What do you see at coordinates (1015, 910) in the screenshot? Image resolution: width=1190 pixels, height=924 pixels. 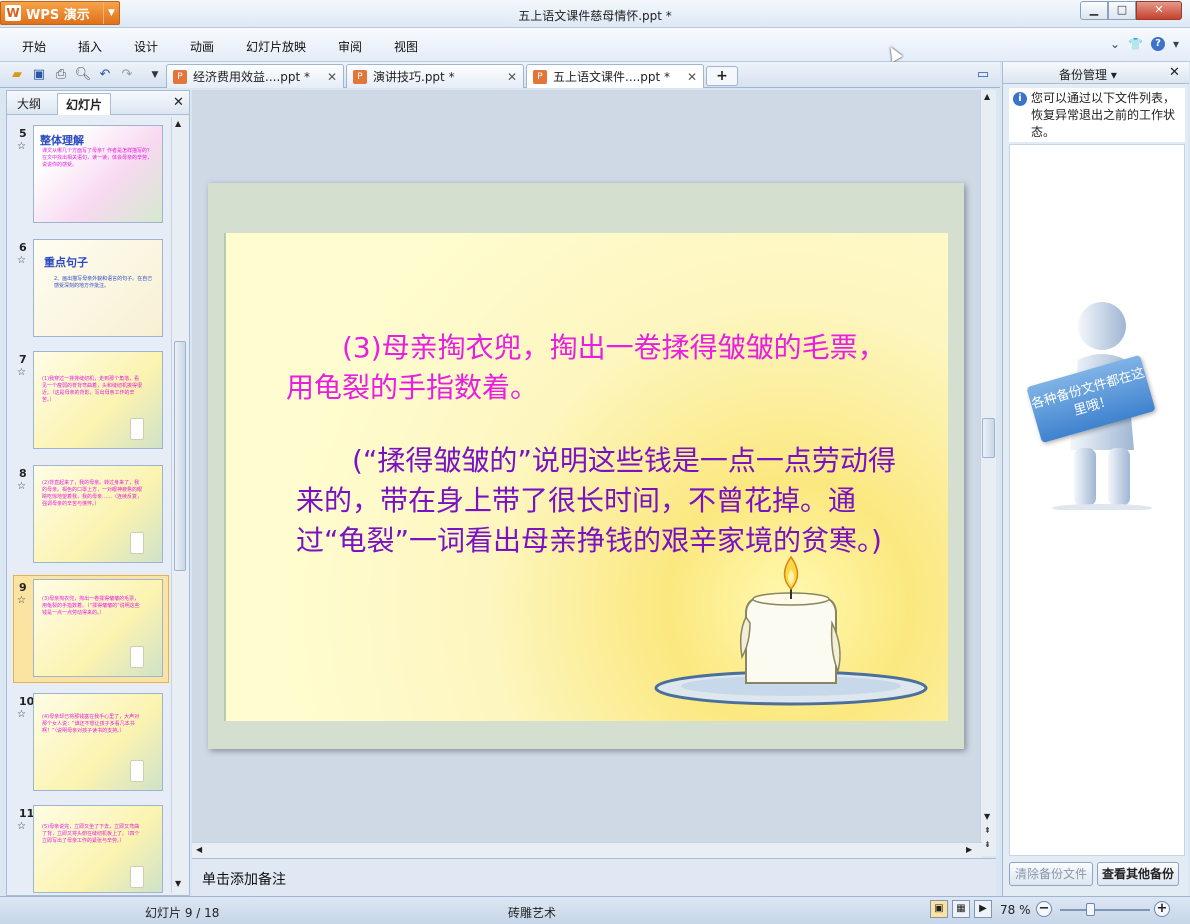 I see `zoom-level: 78 %` at bounding box center [1015, 910].